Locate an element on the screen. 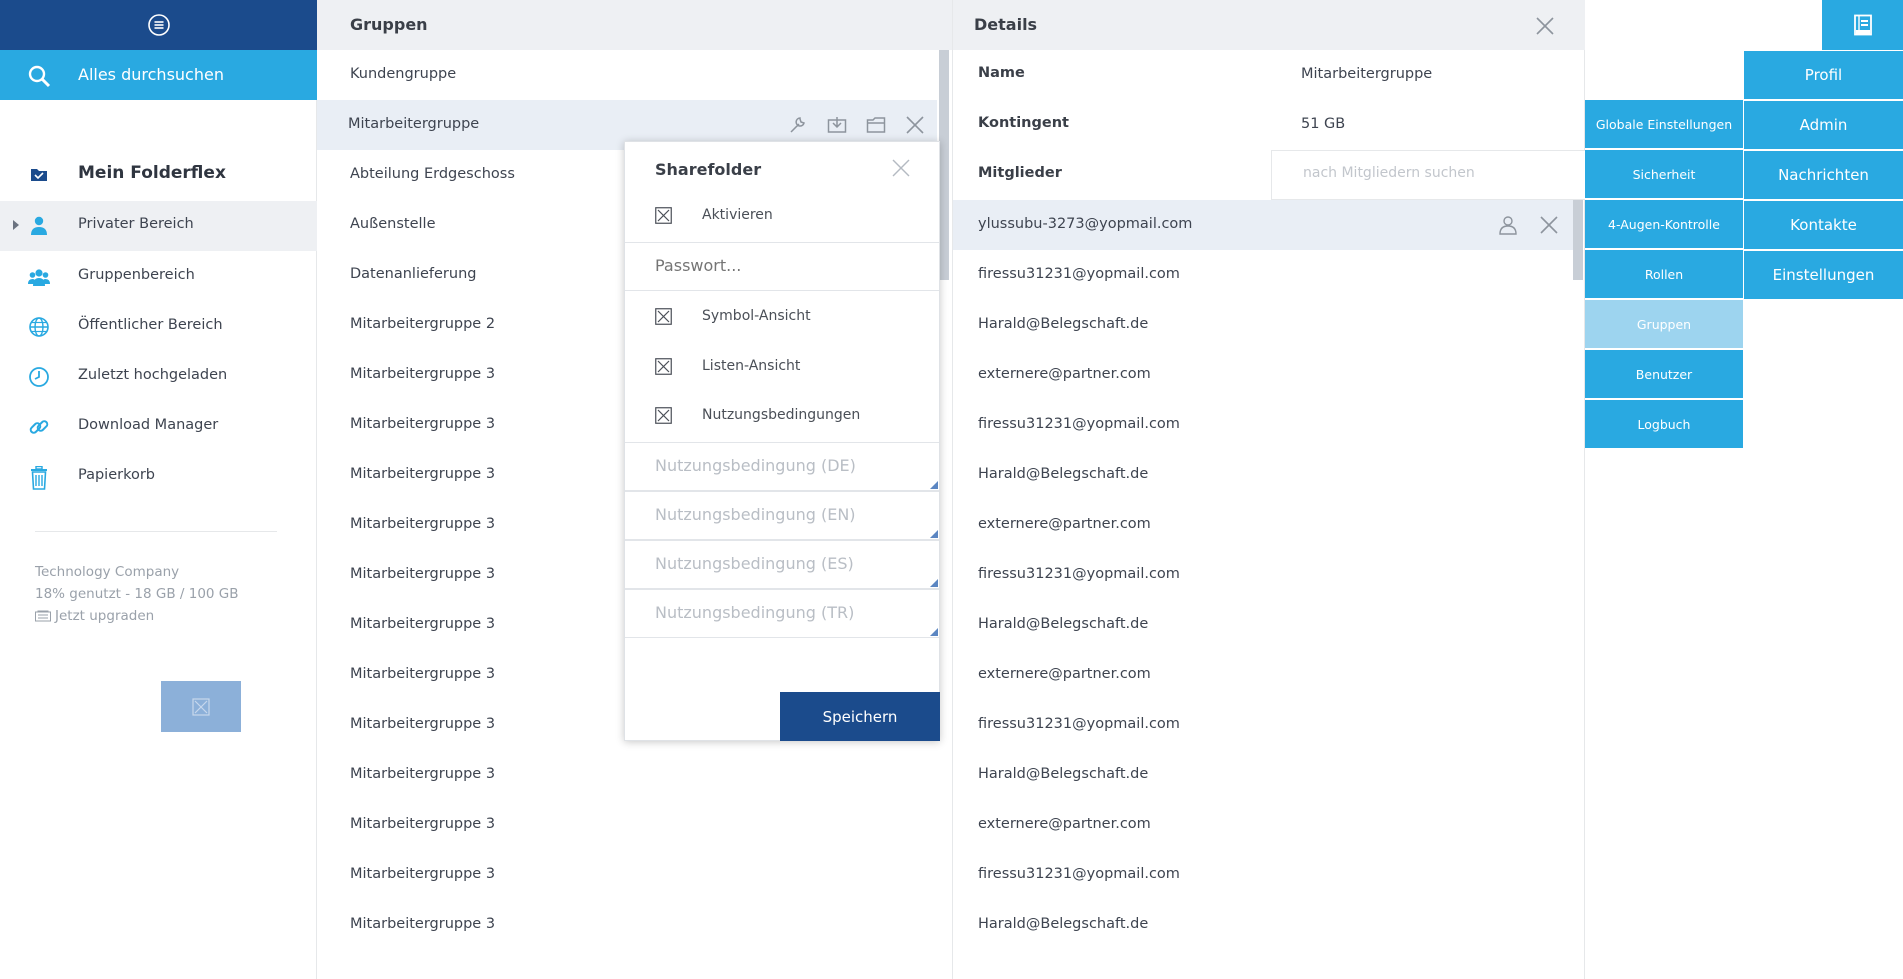 Image resolution: width=1903 pixels, height=979 pixels. user-profile-icon is located at coordinates (1508, 225).